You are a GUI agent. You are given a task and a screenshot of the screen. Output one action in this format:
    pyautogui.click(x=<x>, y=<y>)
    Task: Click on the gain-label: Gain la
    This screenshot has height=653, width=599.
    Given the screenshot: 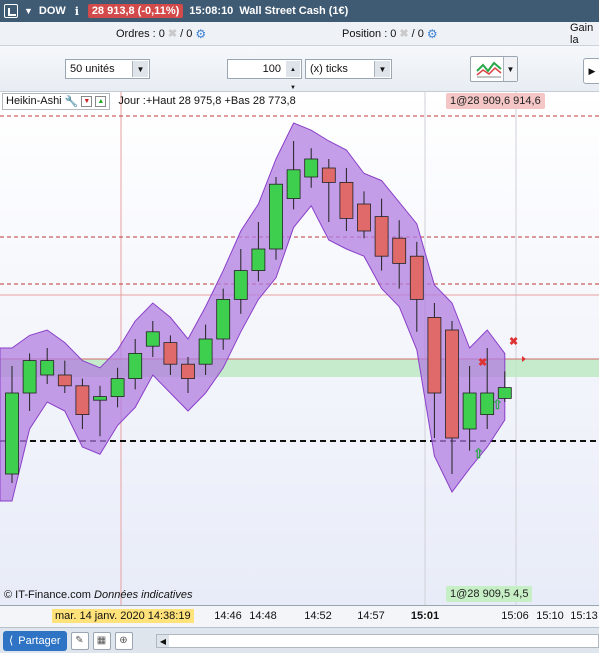 What is the action you would take?
    pyautogui.click(x=582, y=33)
    